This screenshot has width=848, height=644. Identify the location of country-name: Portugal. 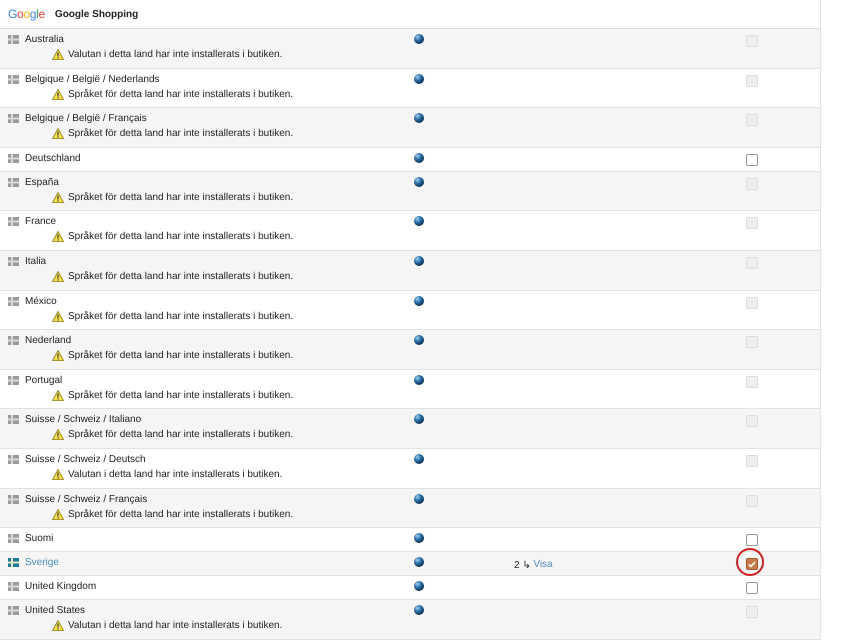
(43, 380).